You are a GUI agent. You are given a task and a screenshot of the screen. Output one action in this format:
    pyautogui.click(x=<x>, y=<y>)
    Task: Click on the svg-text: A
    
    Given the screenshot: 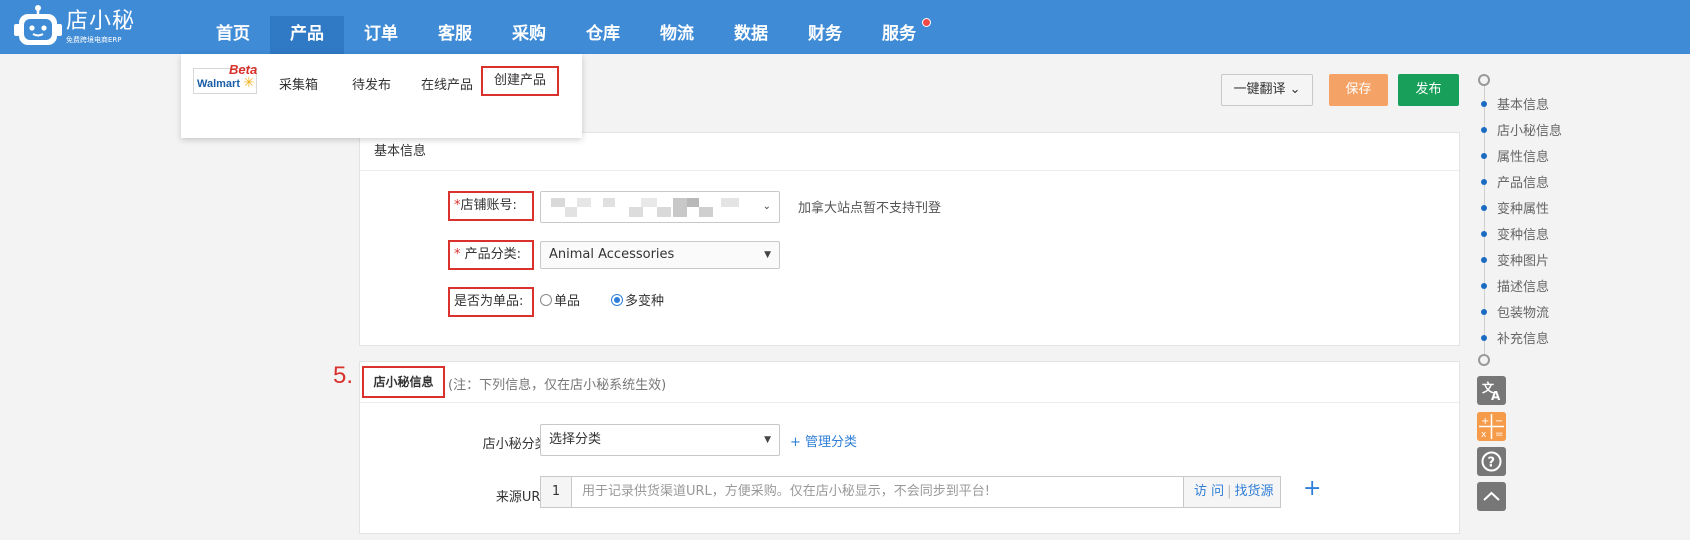 What is the action you would take?
    pyautogui.click(x=1496, y=396)
    